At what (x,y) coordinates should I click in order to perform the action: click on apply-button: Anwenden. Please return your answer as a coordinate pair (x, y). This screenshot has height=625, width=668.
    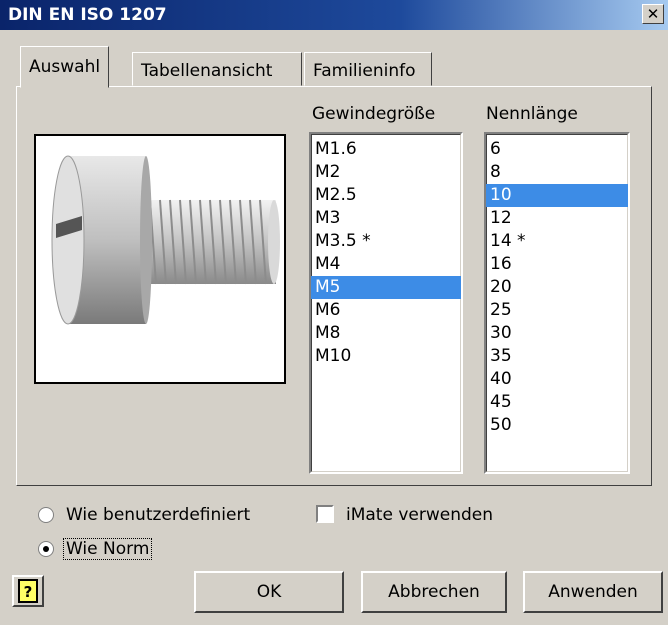
    Looking at the image, I should click on (593, 592).